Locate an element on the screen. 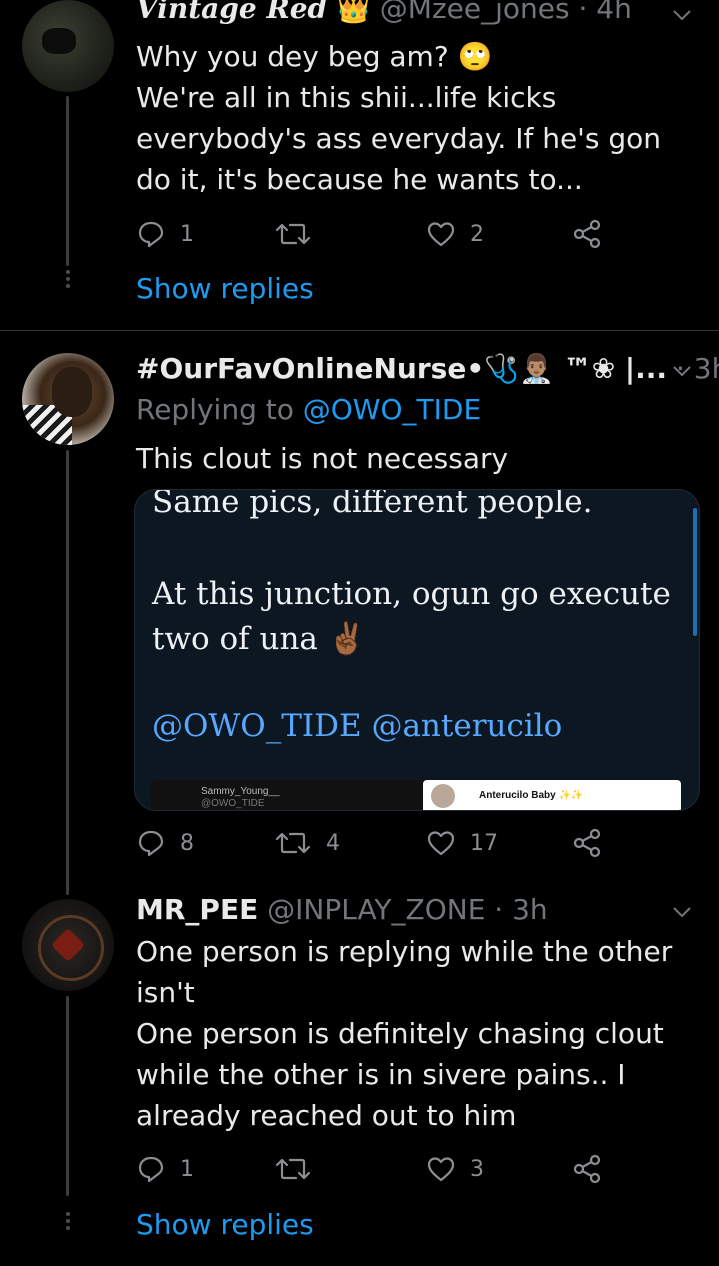  quote-line: two of una ✌🏾 is located at coordinates (259, 639).